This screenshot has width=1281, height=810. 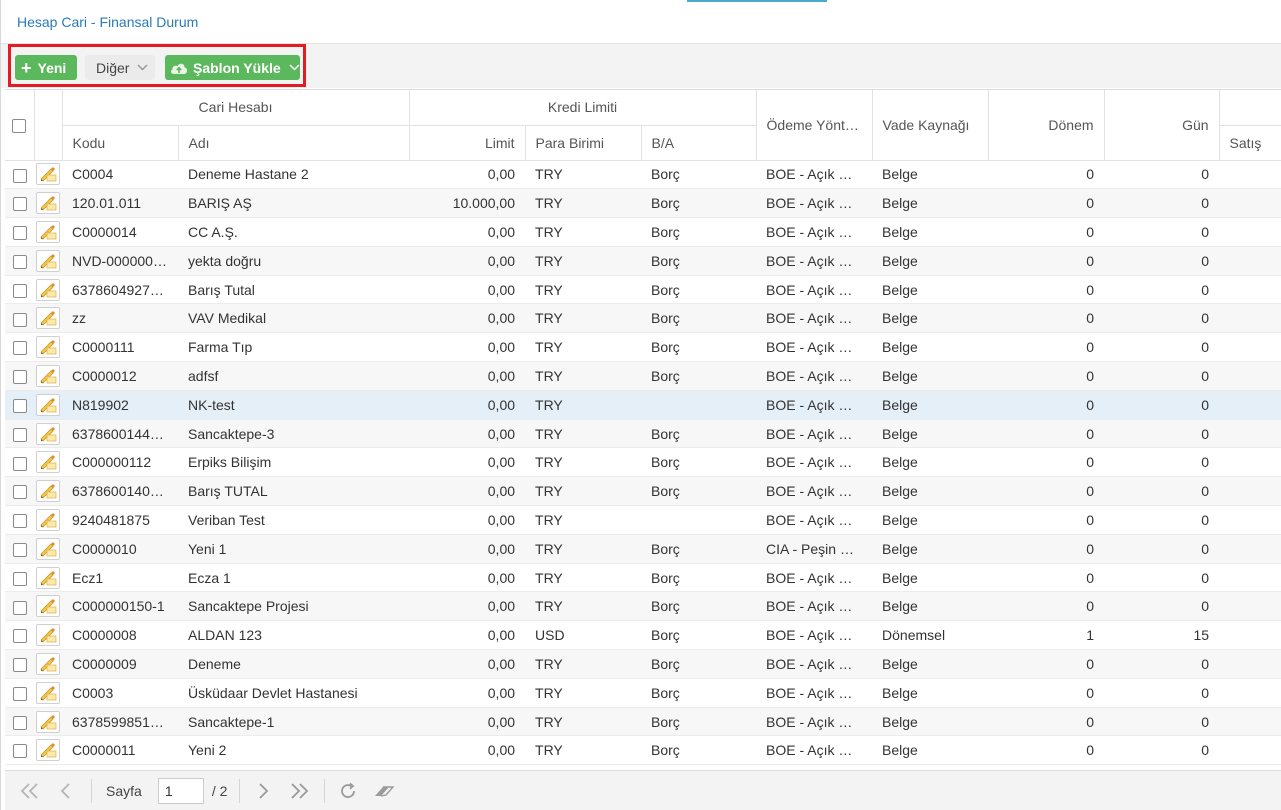 I want to click on cell-donem: 0, so click(x=1046, y=491).